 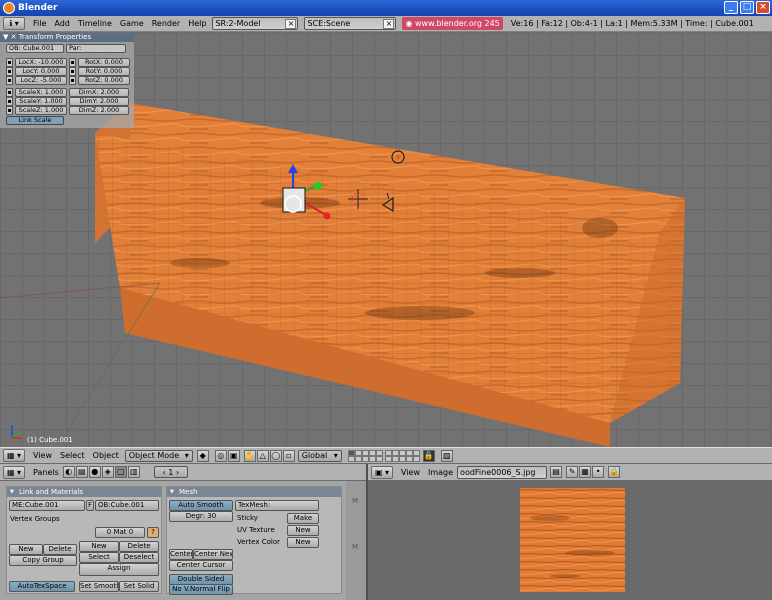 What do you see at coordinates (262, 455) in the screenshot?
I see `translate-icon: △` at bounding box center [262, 455].